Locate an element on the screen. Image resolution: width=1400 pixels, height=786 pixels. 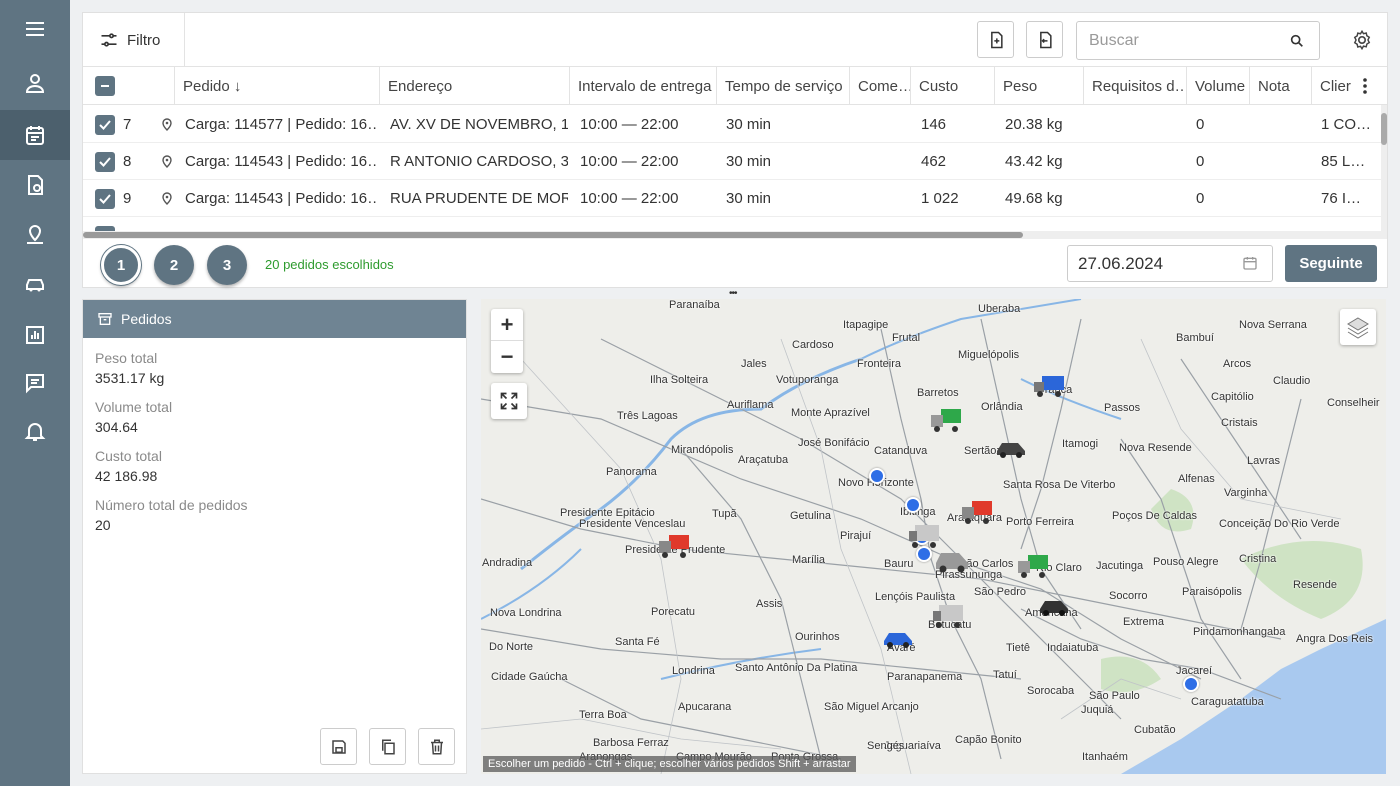
export-button is located at coordinates (1044, 39).